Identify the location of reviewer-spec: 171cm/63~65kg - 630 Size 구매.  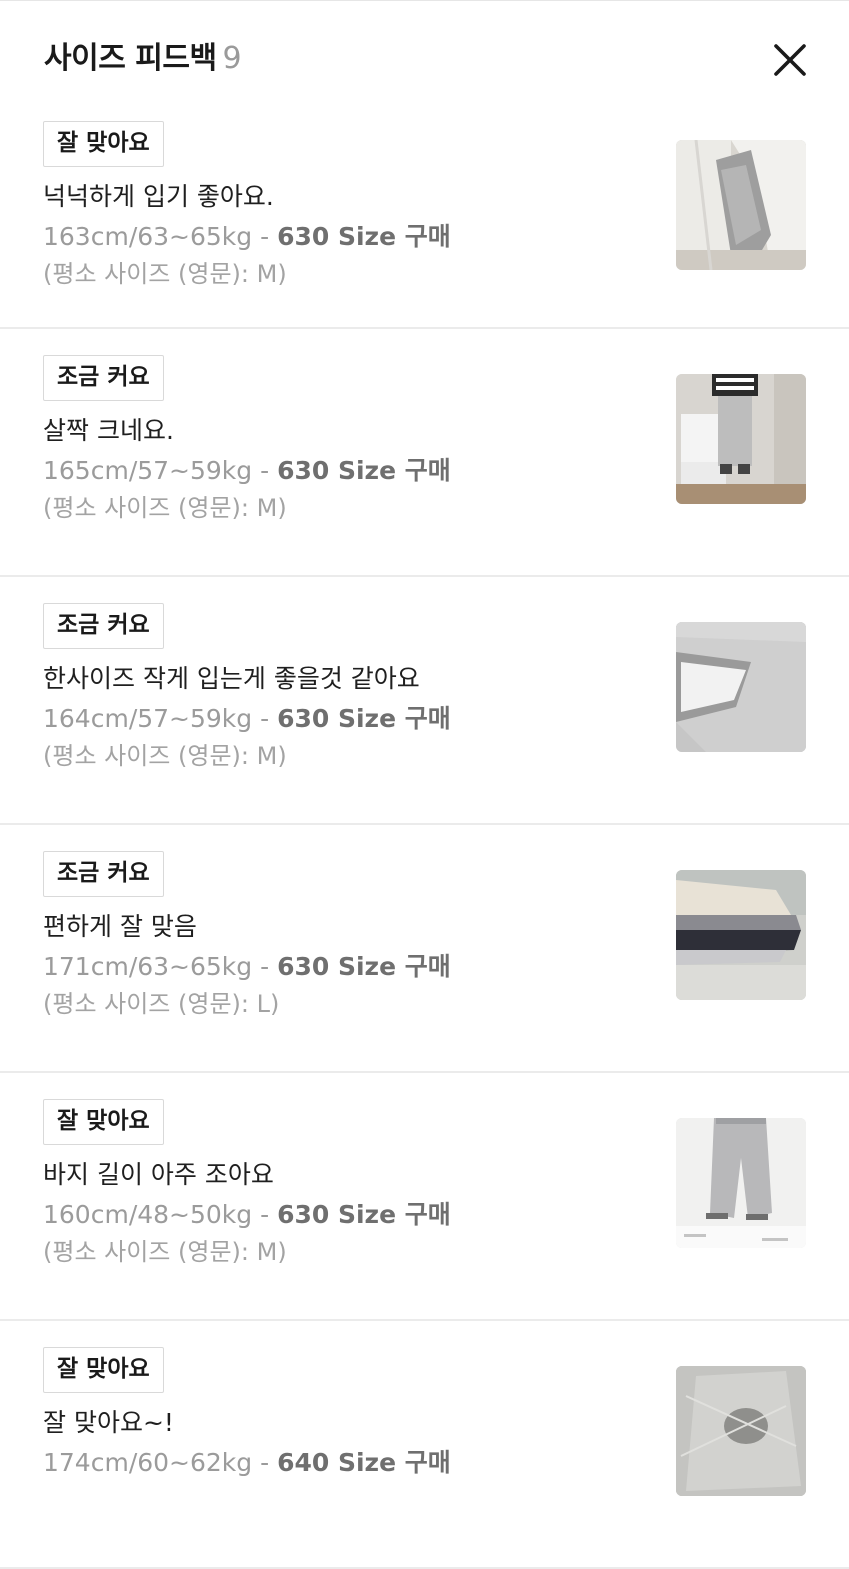
(247, 967).